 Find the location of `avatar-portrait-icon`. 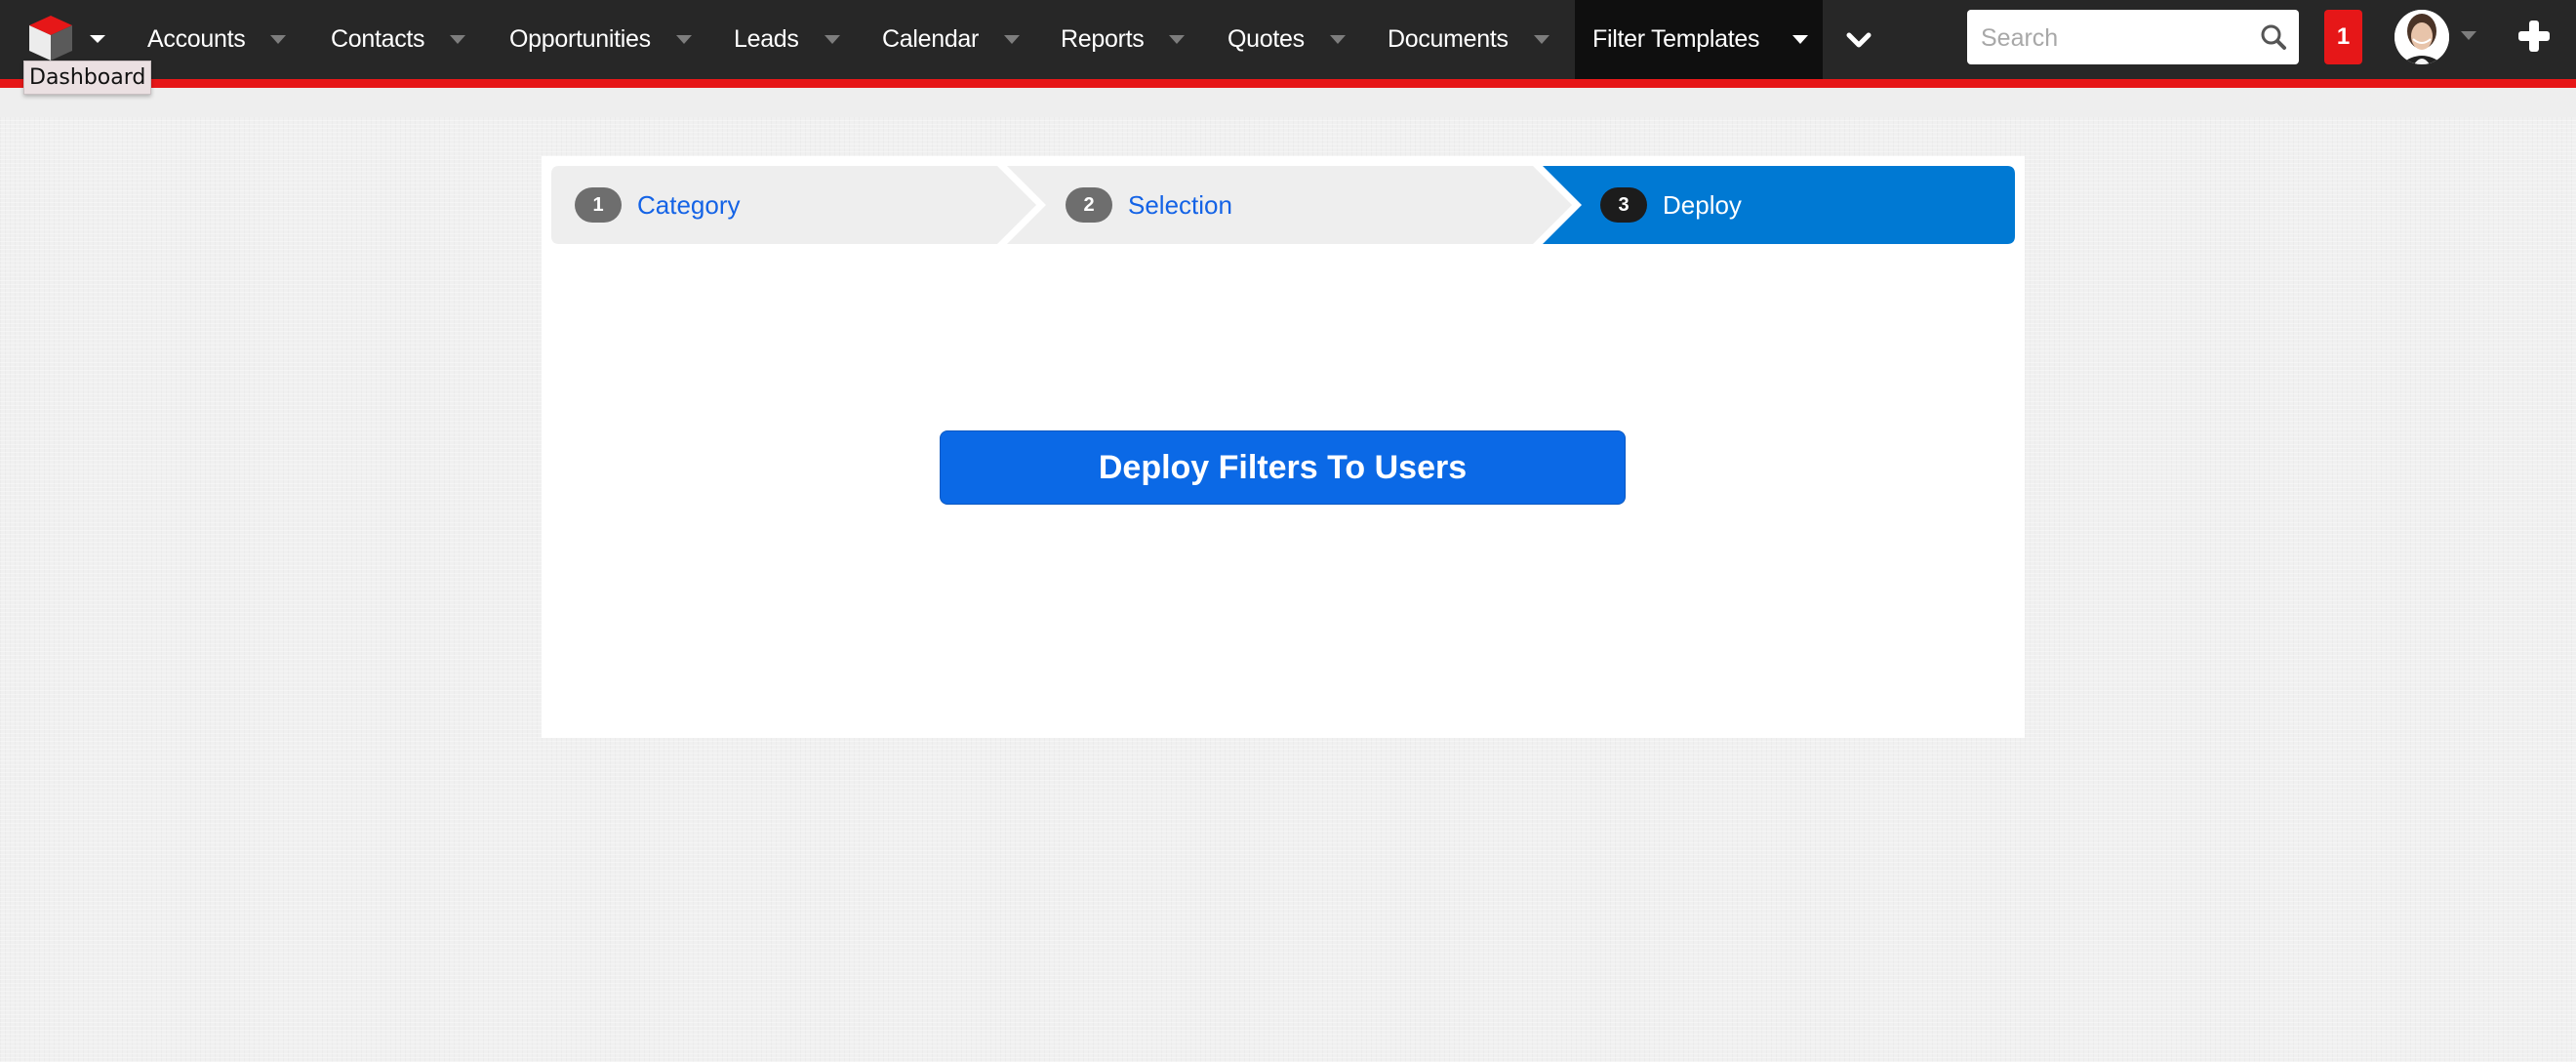

avatar-portrait-icon is located at coordinates (2422, 37).